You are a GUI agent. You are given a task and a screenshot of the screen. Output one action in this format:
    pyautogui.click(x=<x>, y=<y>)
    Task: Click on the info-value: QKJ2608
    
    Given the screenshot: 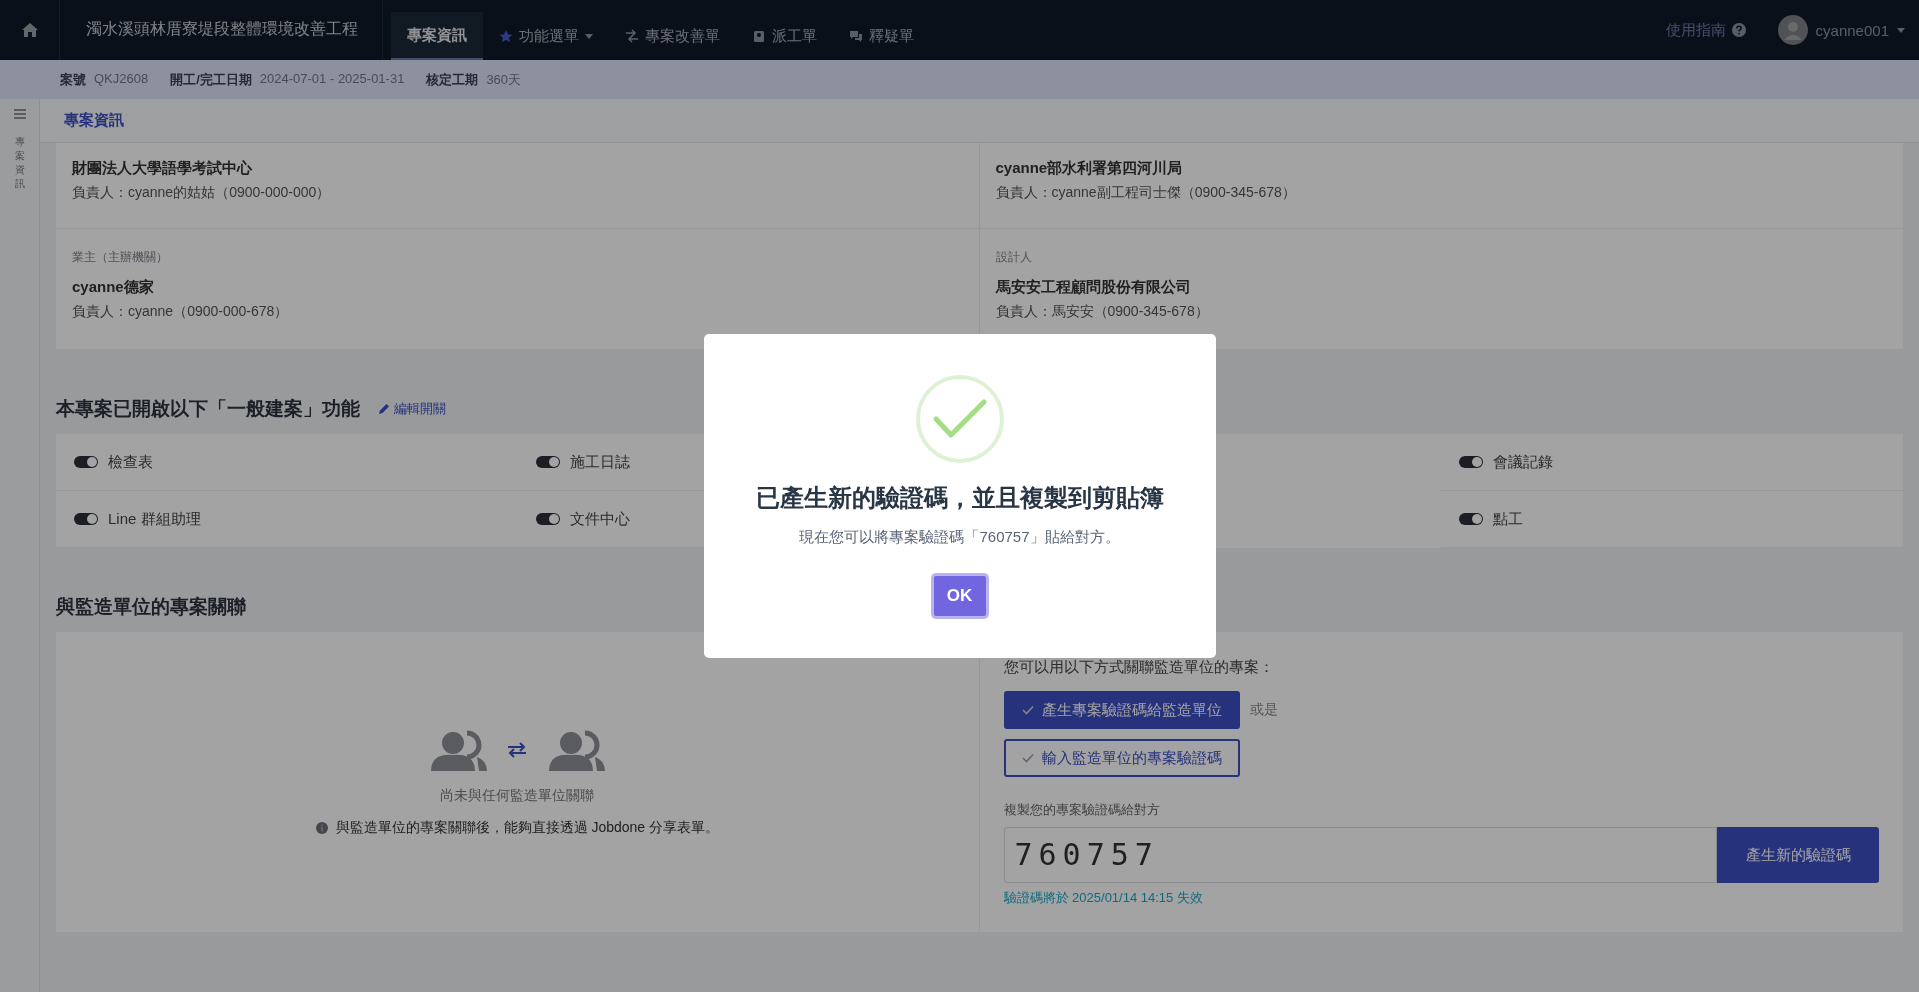 What is the action you would take?
    pyautogui.click(x=121, y=79)
    